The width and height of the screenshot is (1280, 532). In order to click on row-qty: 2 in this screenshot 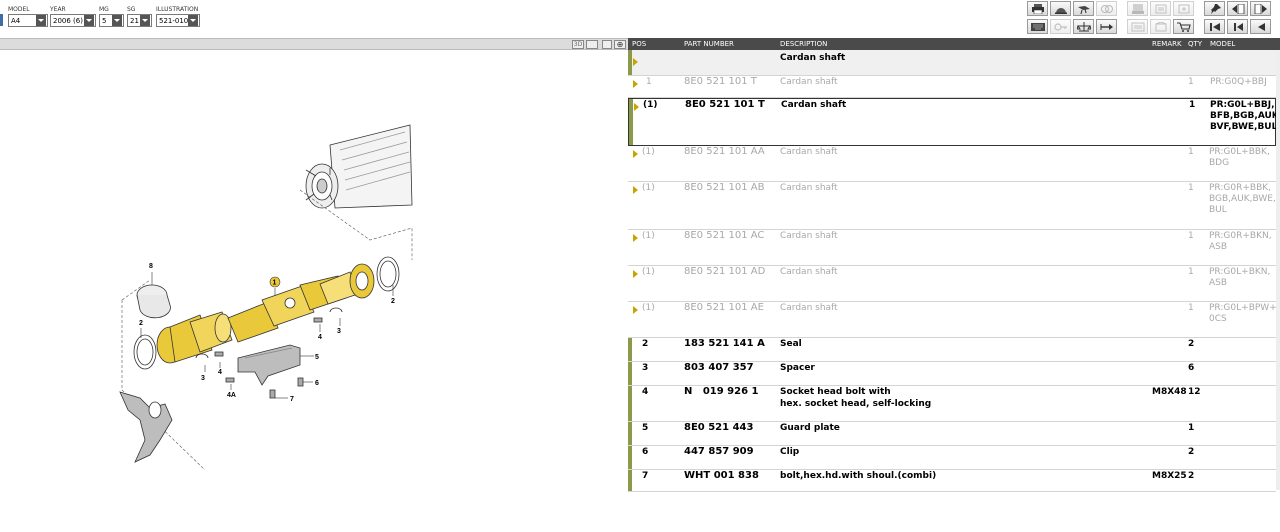, I will do `click(1191, 476)`.